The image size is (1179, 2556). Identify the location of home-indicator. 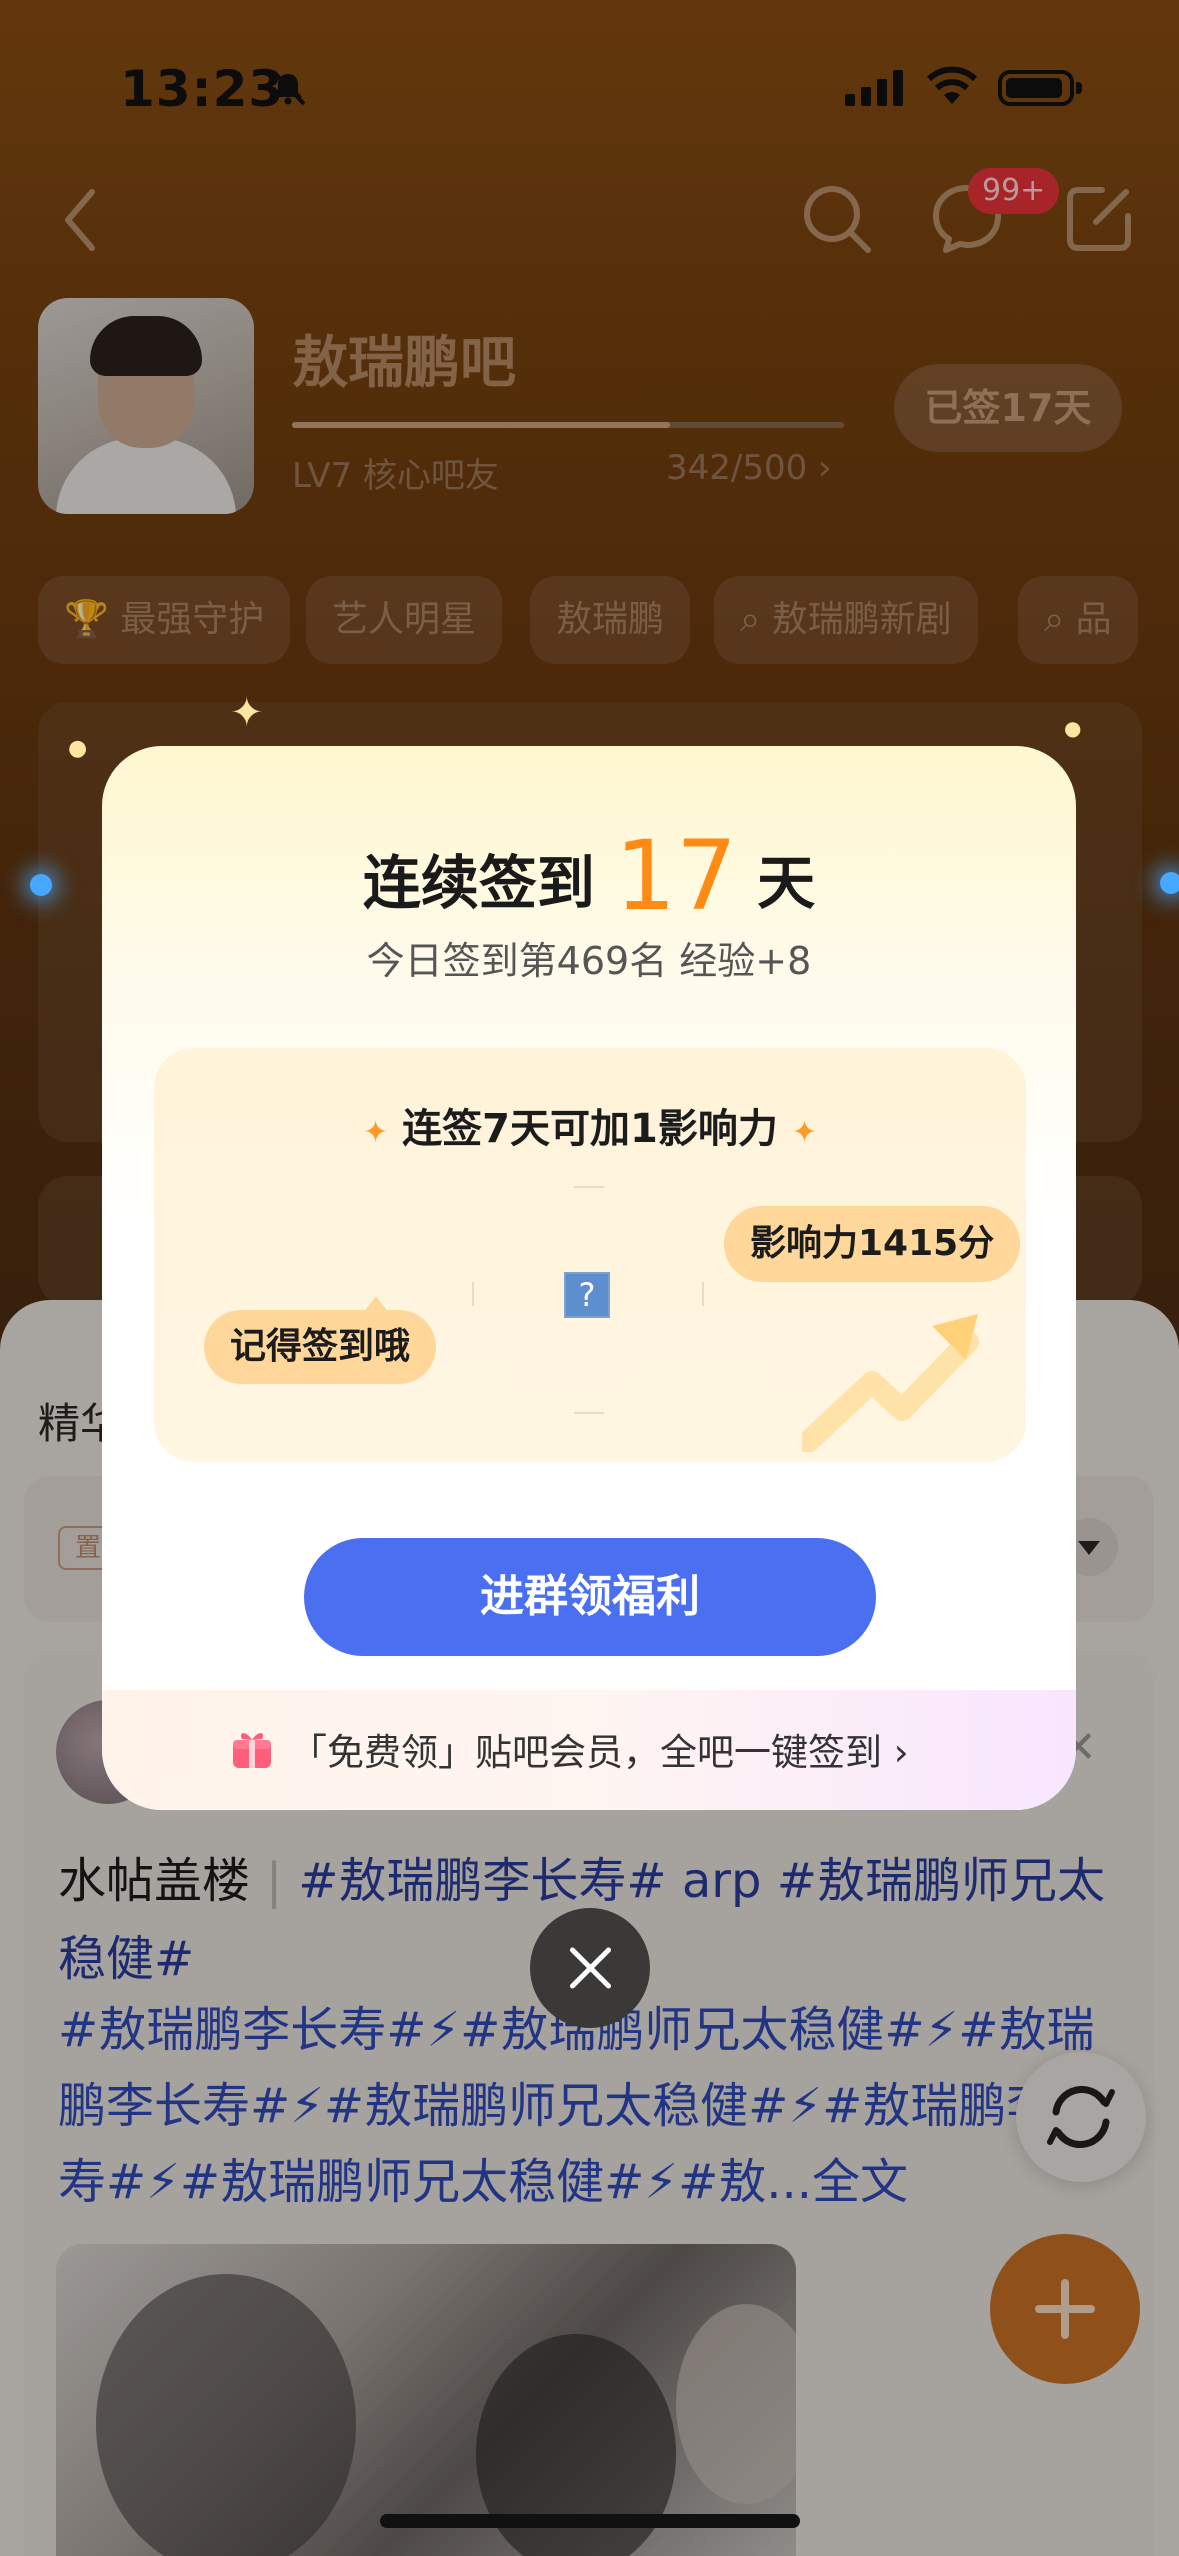
(590, 2521).